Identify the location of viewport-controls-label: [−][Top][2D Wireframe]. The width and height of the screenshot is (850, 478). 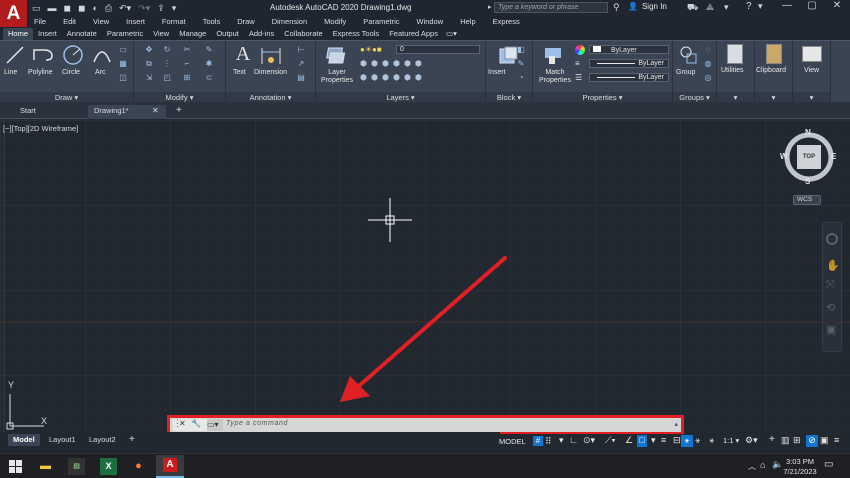
(40, 128).